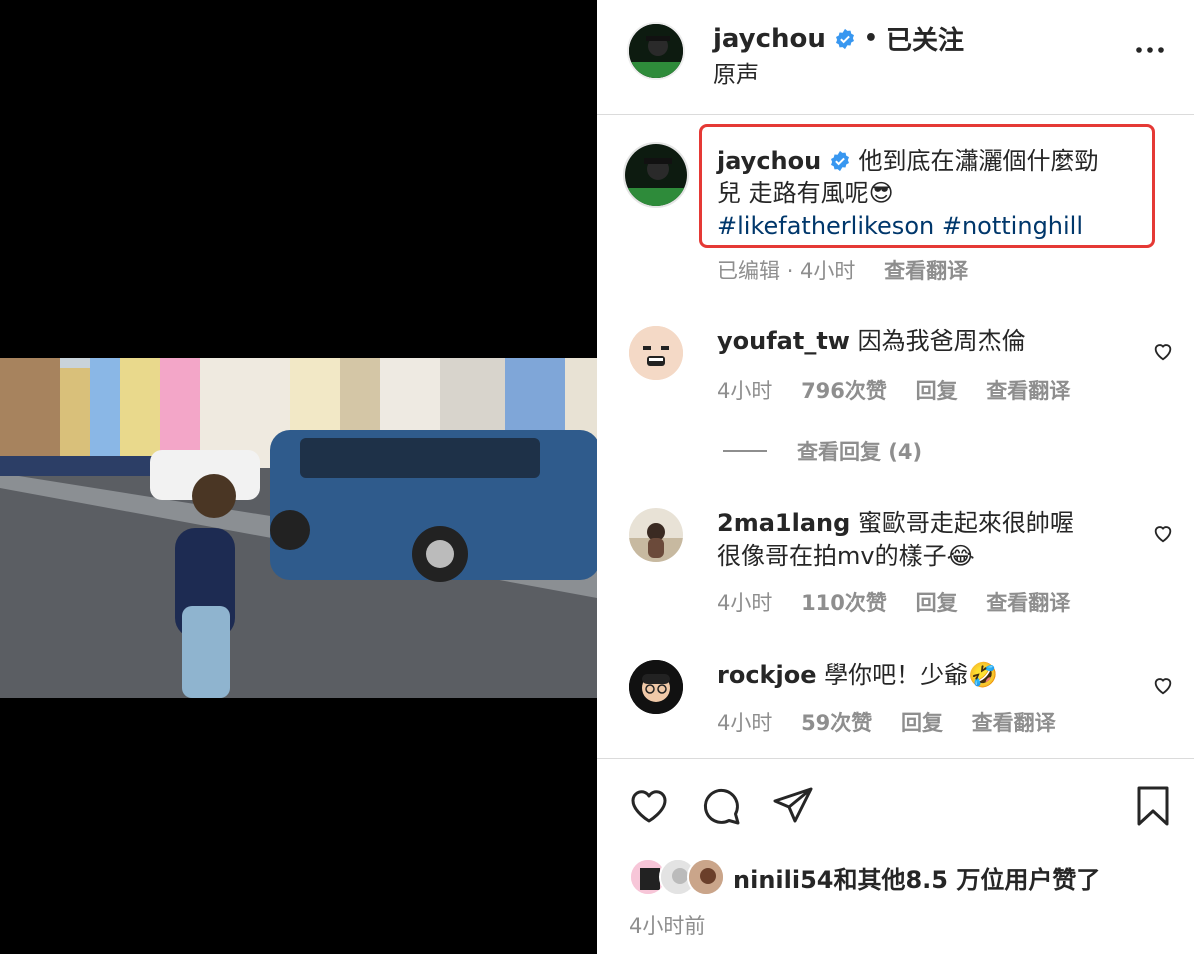  Describe the element at coordinates (965, 523) in the screenshot. I see `comment-text: 蜜歐哥走起來很帥喔` at that location.